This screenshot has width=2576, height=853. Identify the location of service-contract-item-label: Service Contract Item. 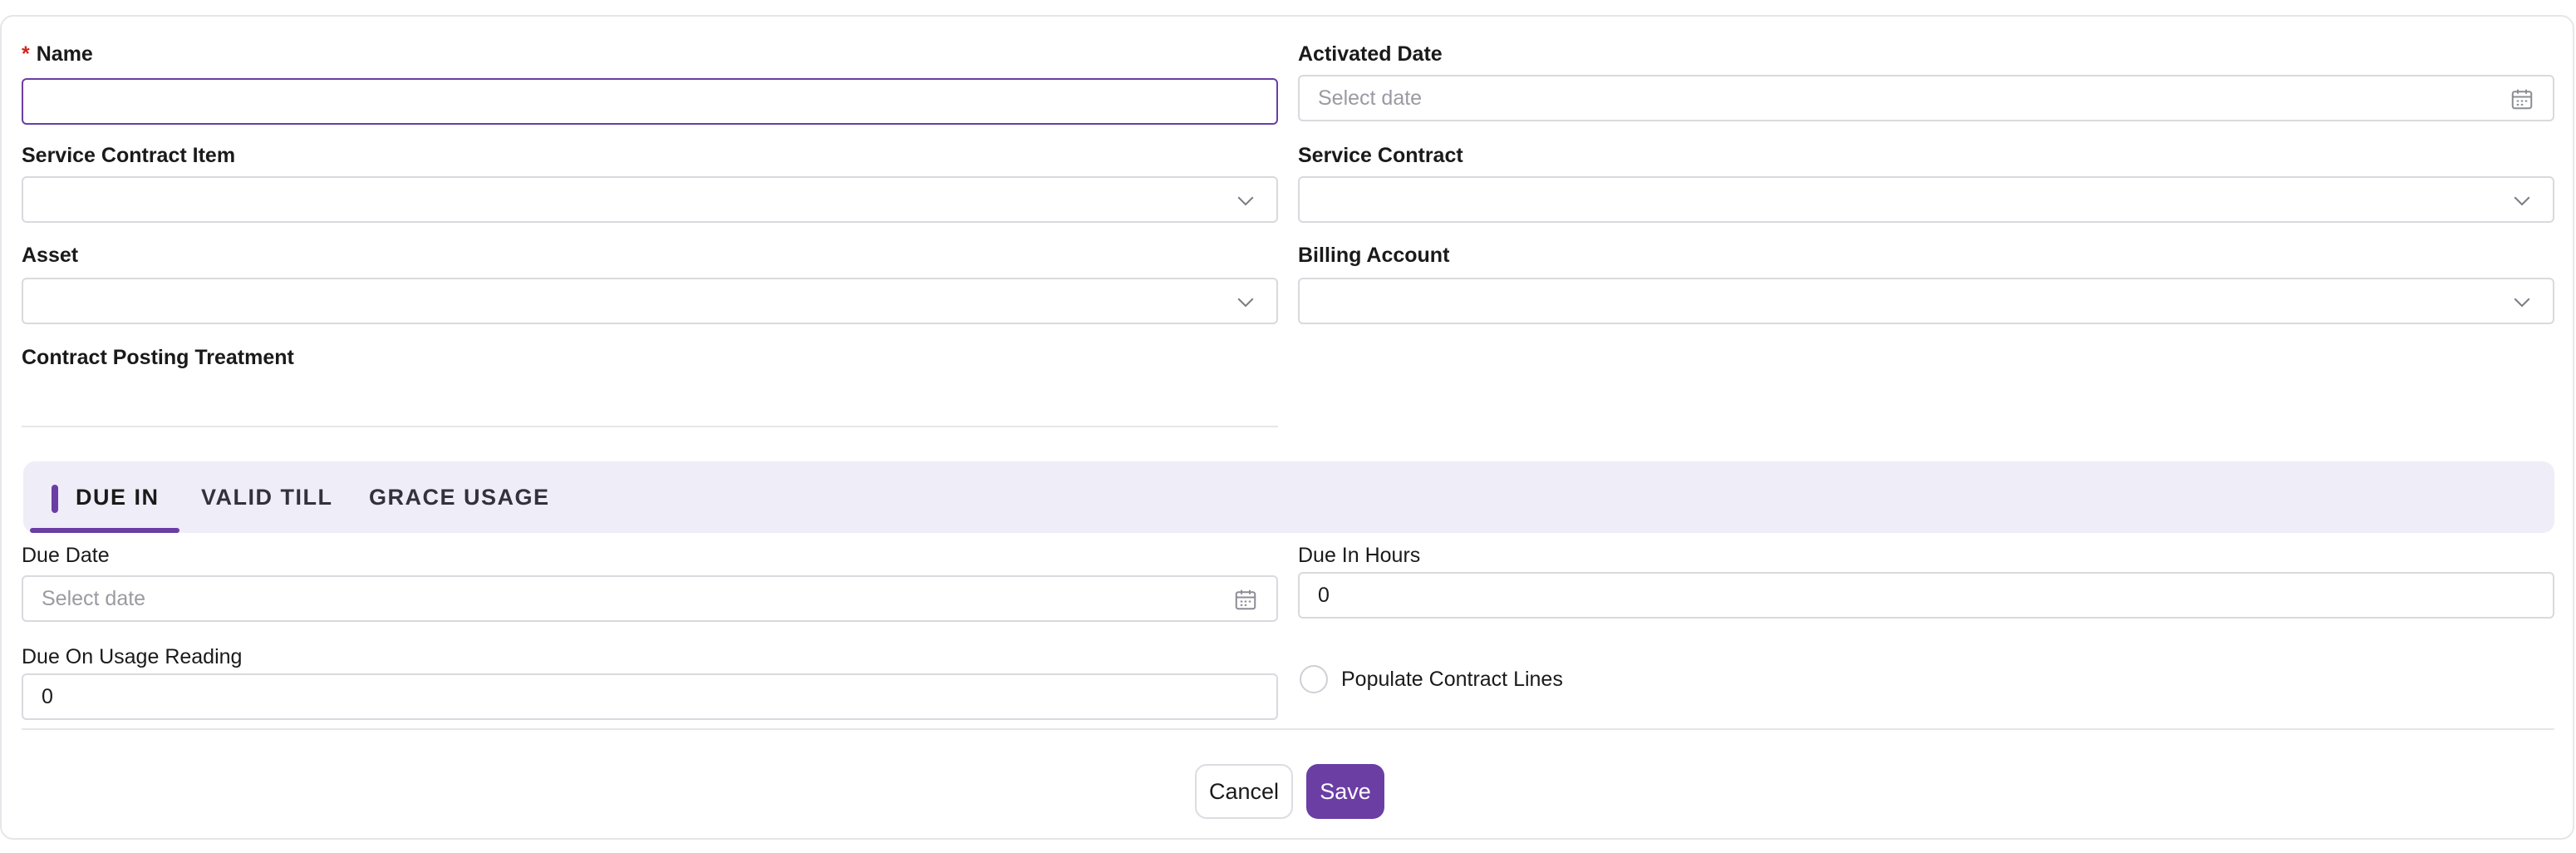
(129, 155).